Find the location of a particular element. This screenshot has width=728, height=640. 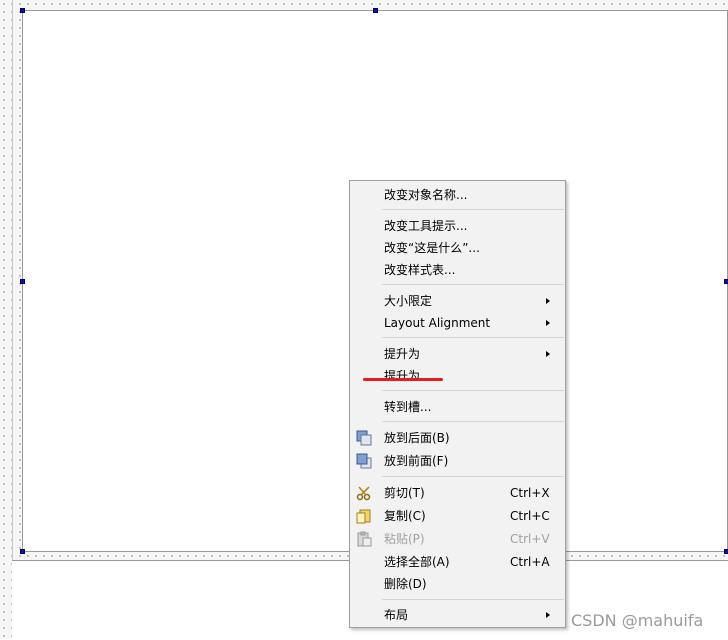

menu-item-shortcut: Ctrl+V is located at coordinates (530, 539).